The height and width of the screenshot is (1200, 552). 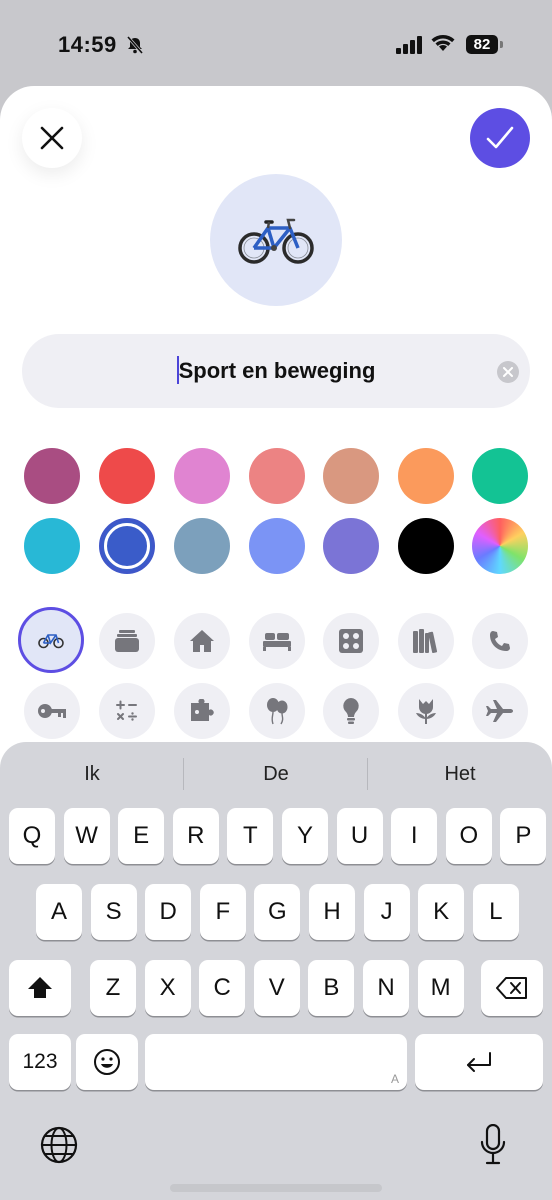 I want to click on wifi-icon, so click(x=443, y=45).